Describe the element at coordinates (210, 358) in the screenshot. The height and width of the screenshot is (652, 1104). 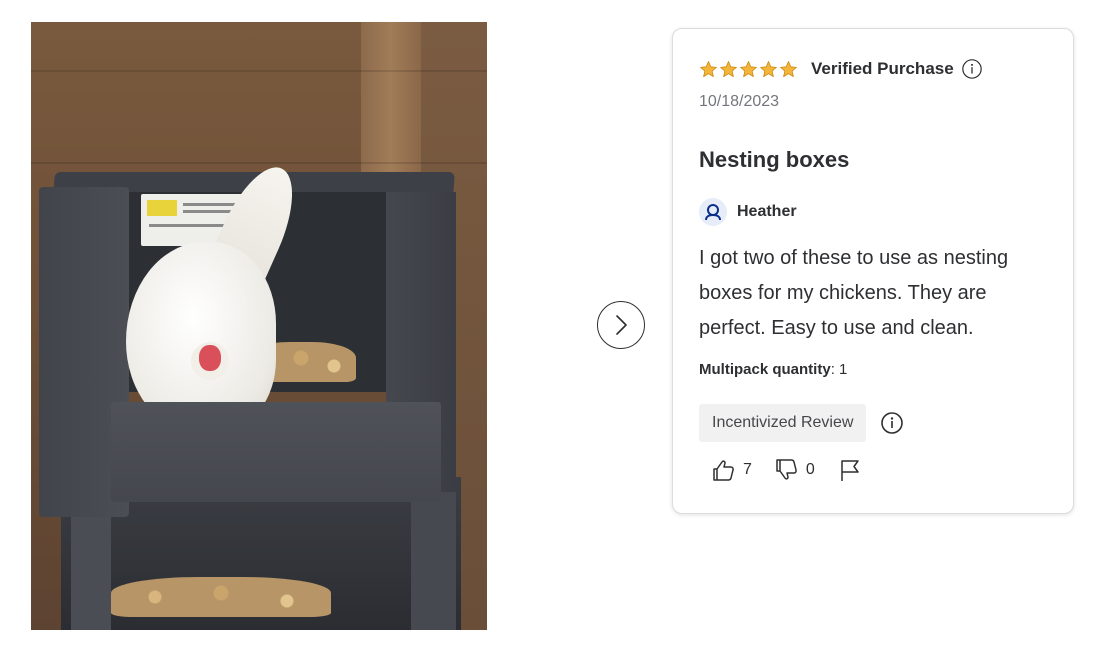
I see `chicken-comb` at that location.